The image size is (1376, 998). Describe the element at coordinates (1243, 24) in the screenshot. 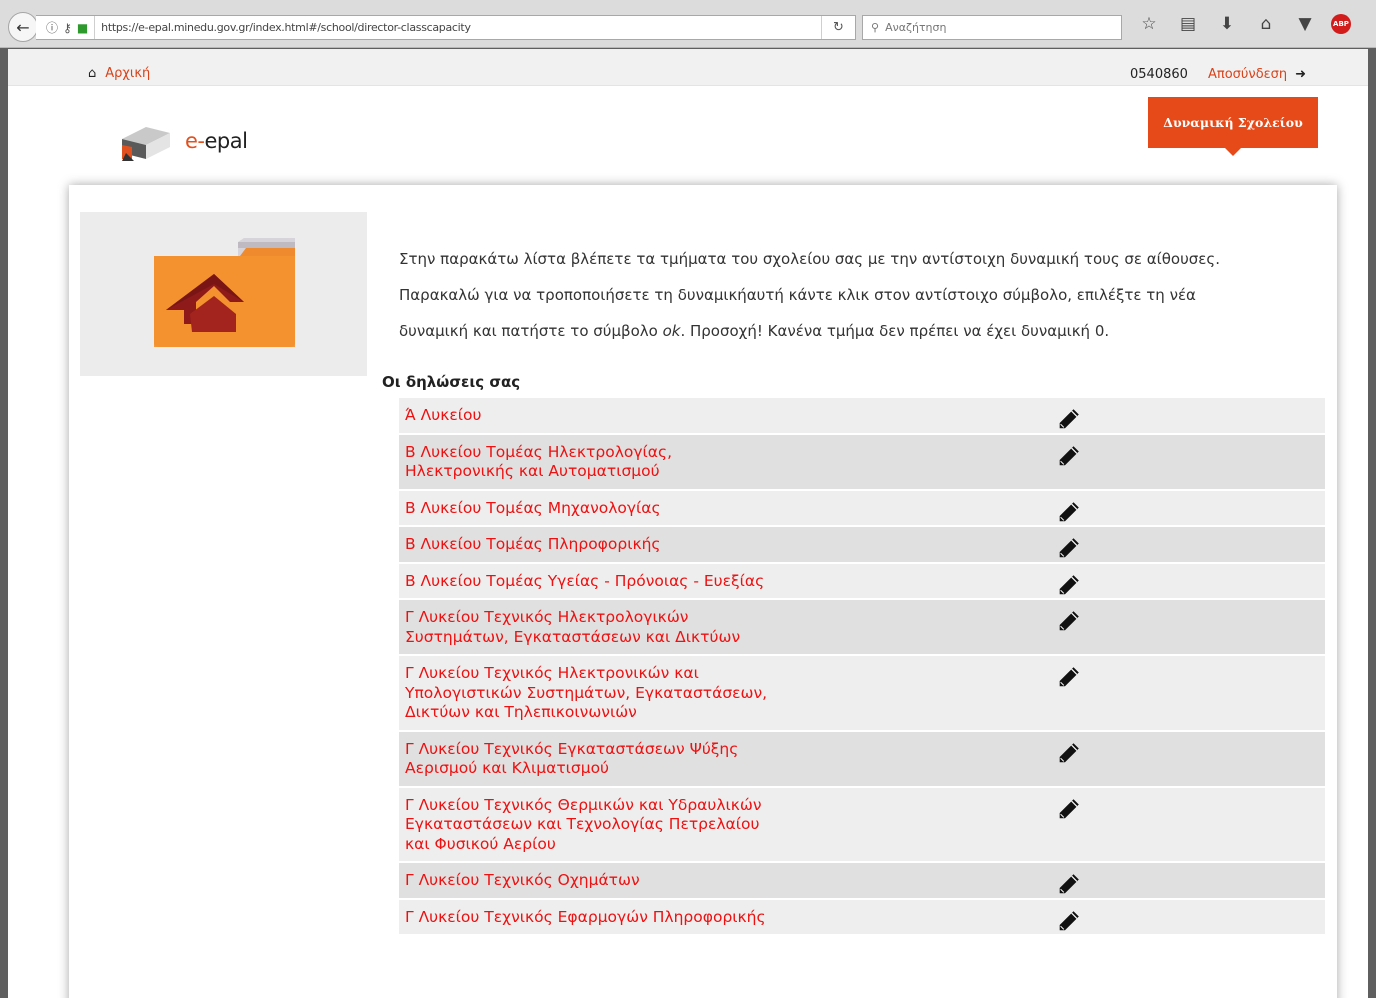

I see `browser-toolbar-icons: ☆ ▤ ⬇ ⌂ ▼ ABP` at that location.